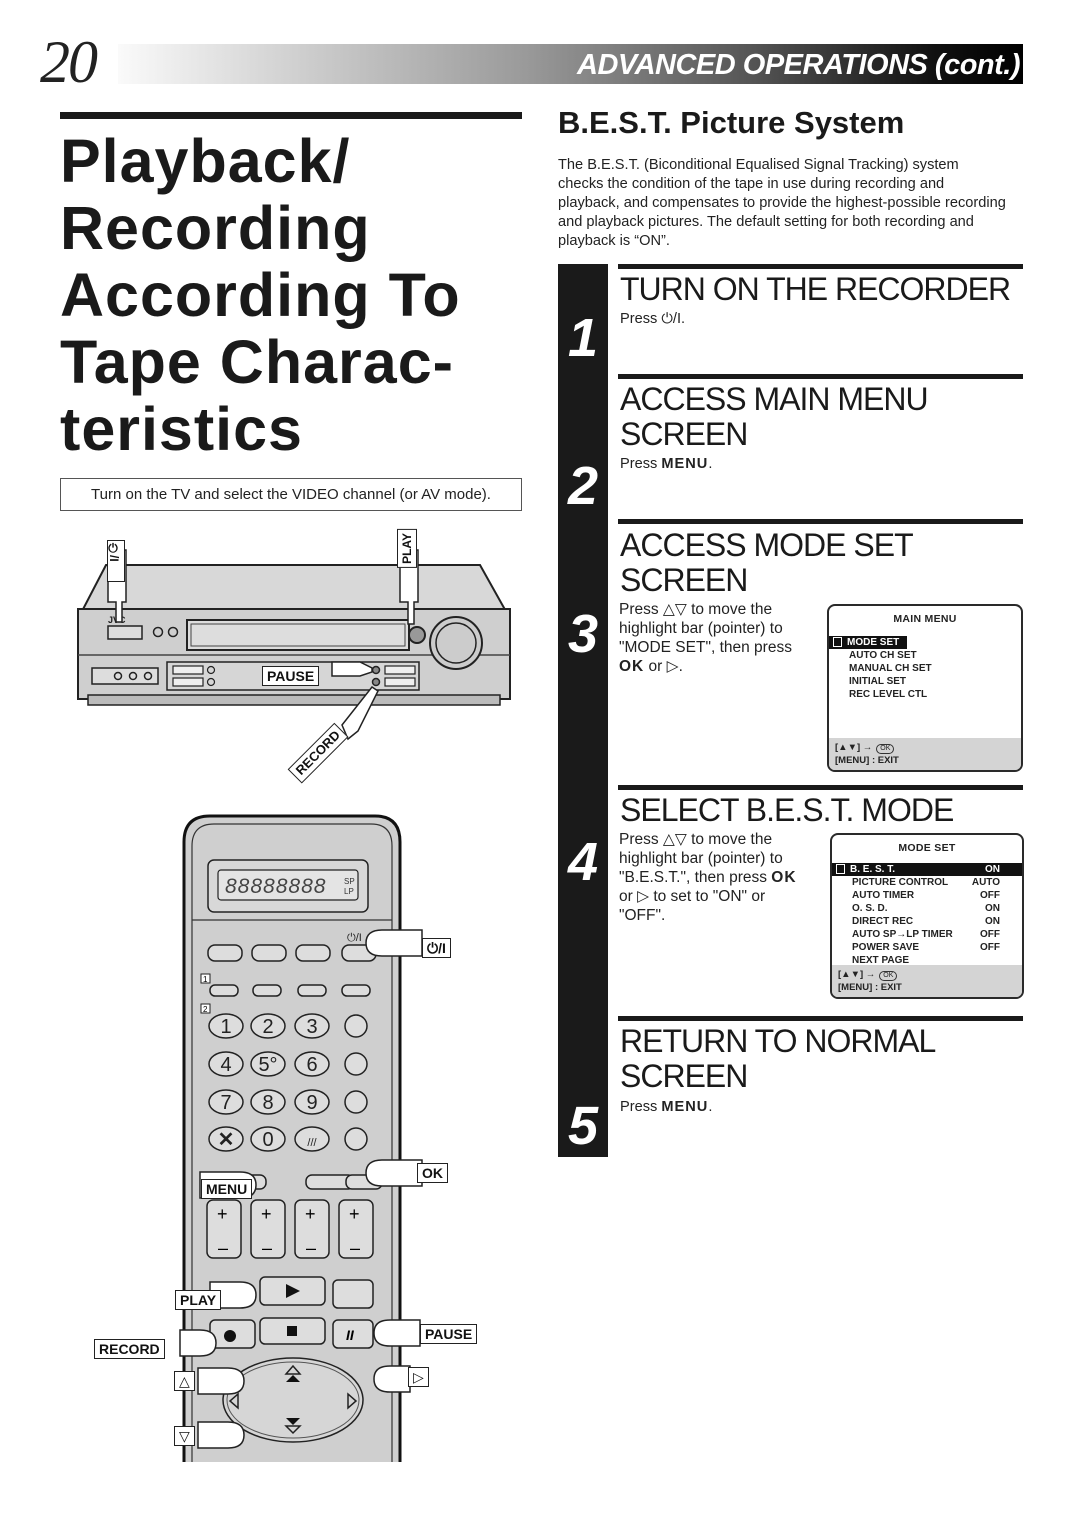 The width and height of the screenshot is (1080, 1526). Describe the element at coordinates (840, 869) in the screenshot. I see `pointer-icon` at that location.